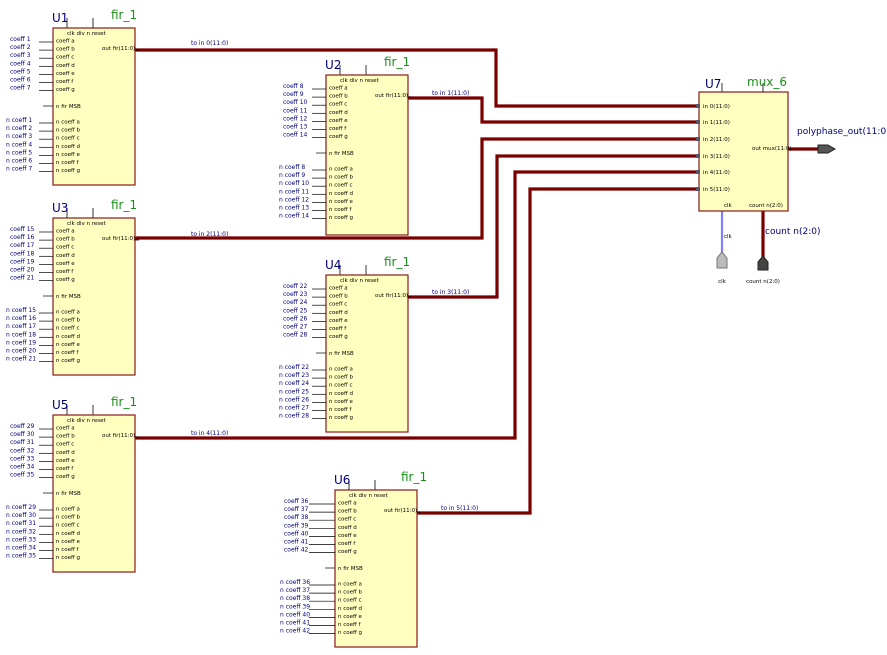  What do you see at coordinates (338, 329) in the screenshot?
I see `coeff-port-label: coeff f` at bounding box center [338, 329].